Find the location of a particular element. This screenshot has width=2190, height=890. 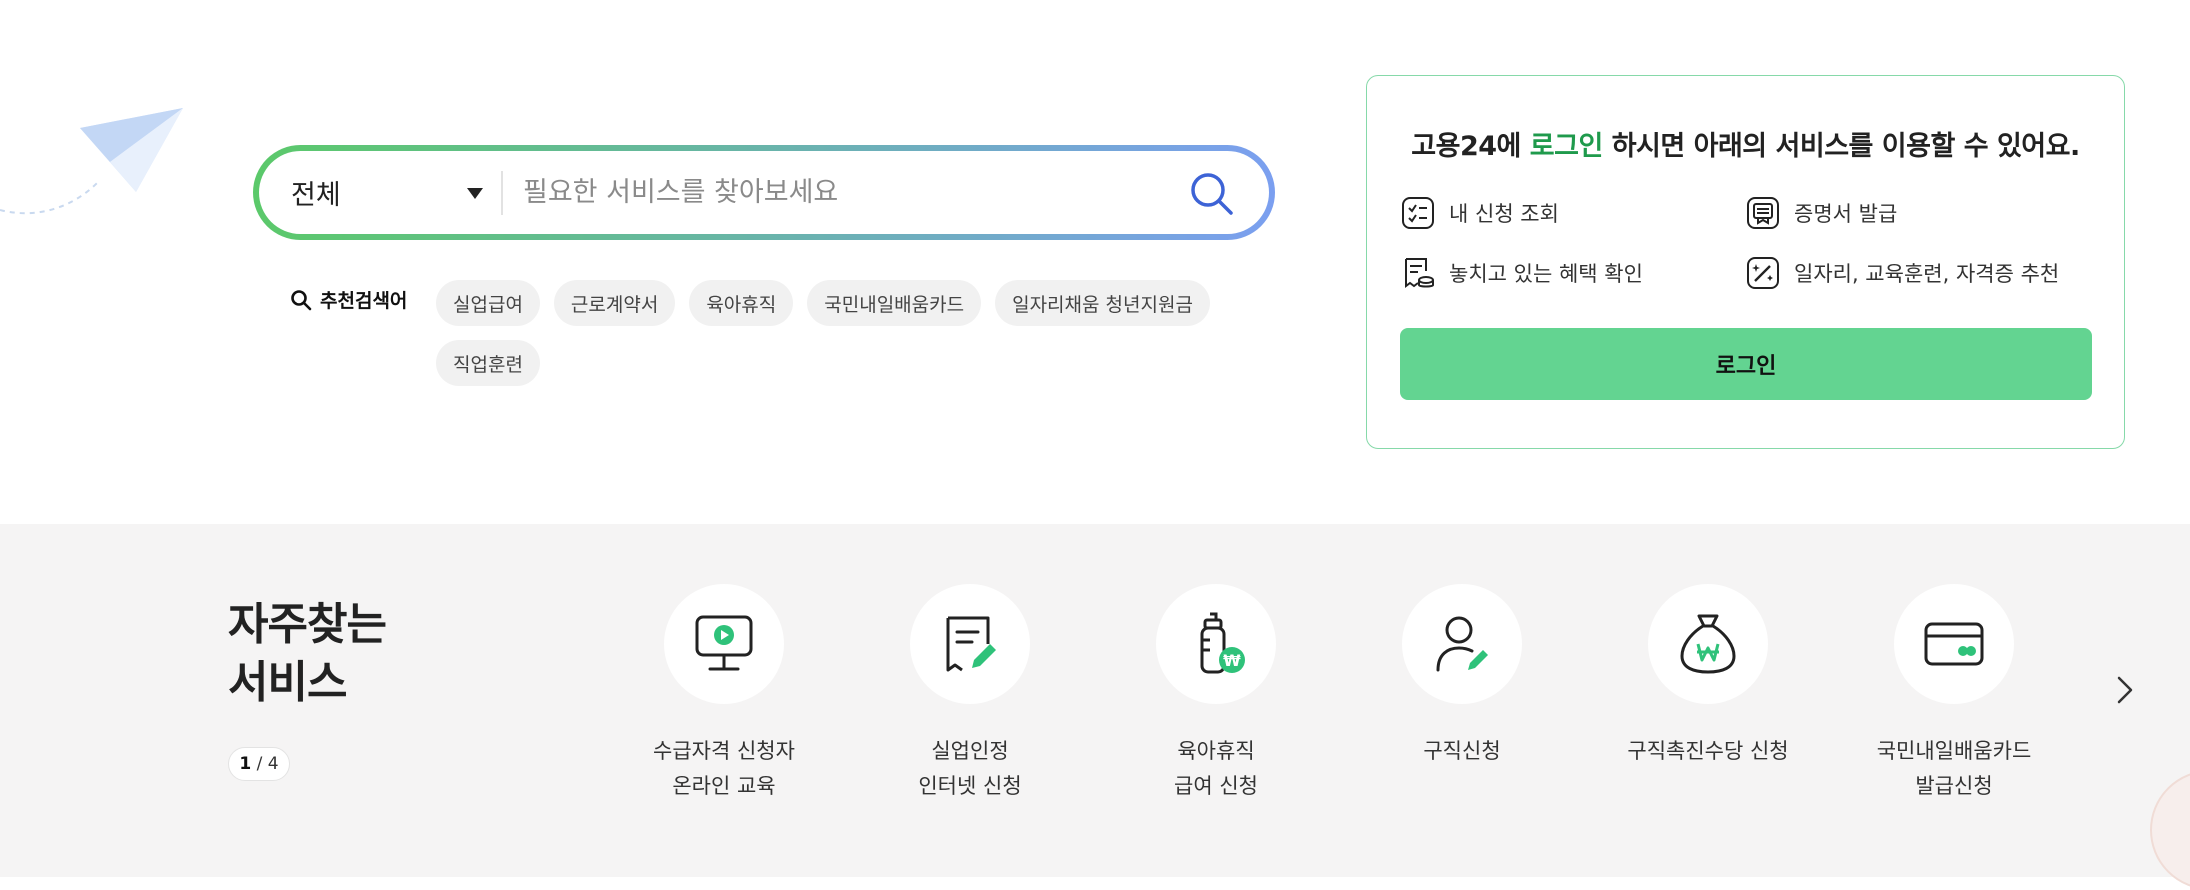

login-button: 로그인 is located at coordinates (1746, 364).